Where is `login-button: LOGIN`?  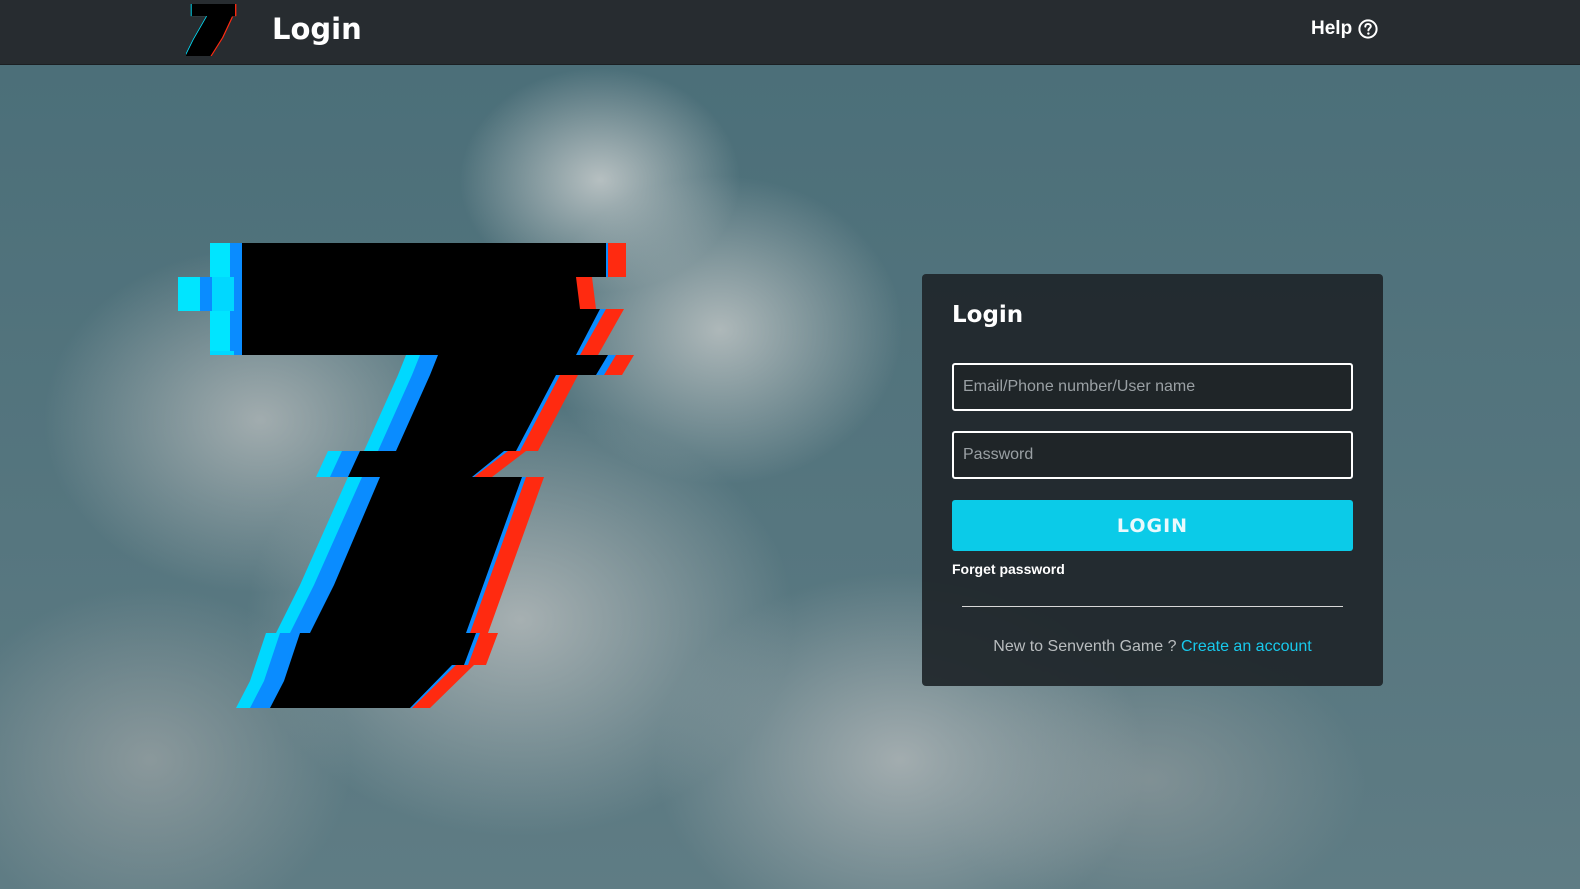 login-button: LOGIN is located at coordinates (1152, 525).